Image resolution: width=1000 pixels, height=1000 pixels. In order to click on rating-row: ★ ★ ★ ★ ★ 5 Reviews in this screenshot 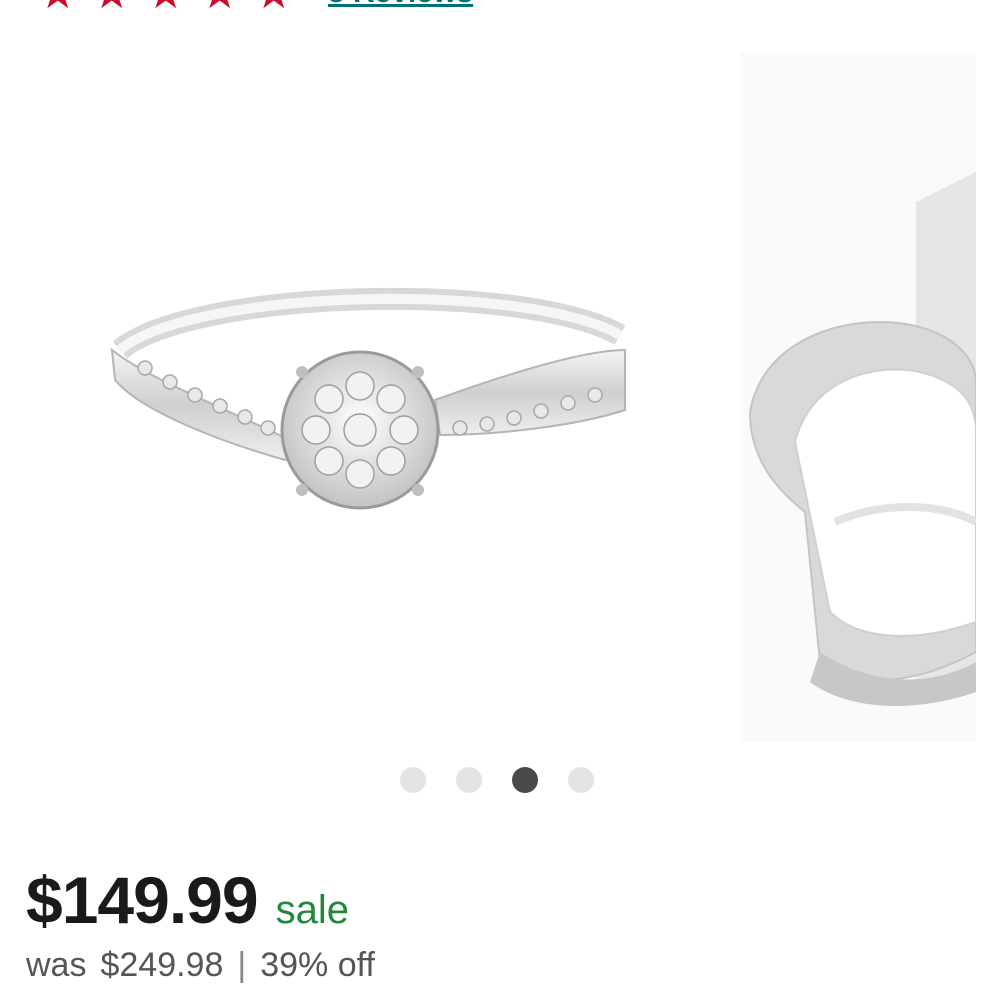, I will do `click(500, 8)`.